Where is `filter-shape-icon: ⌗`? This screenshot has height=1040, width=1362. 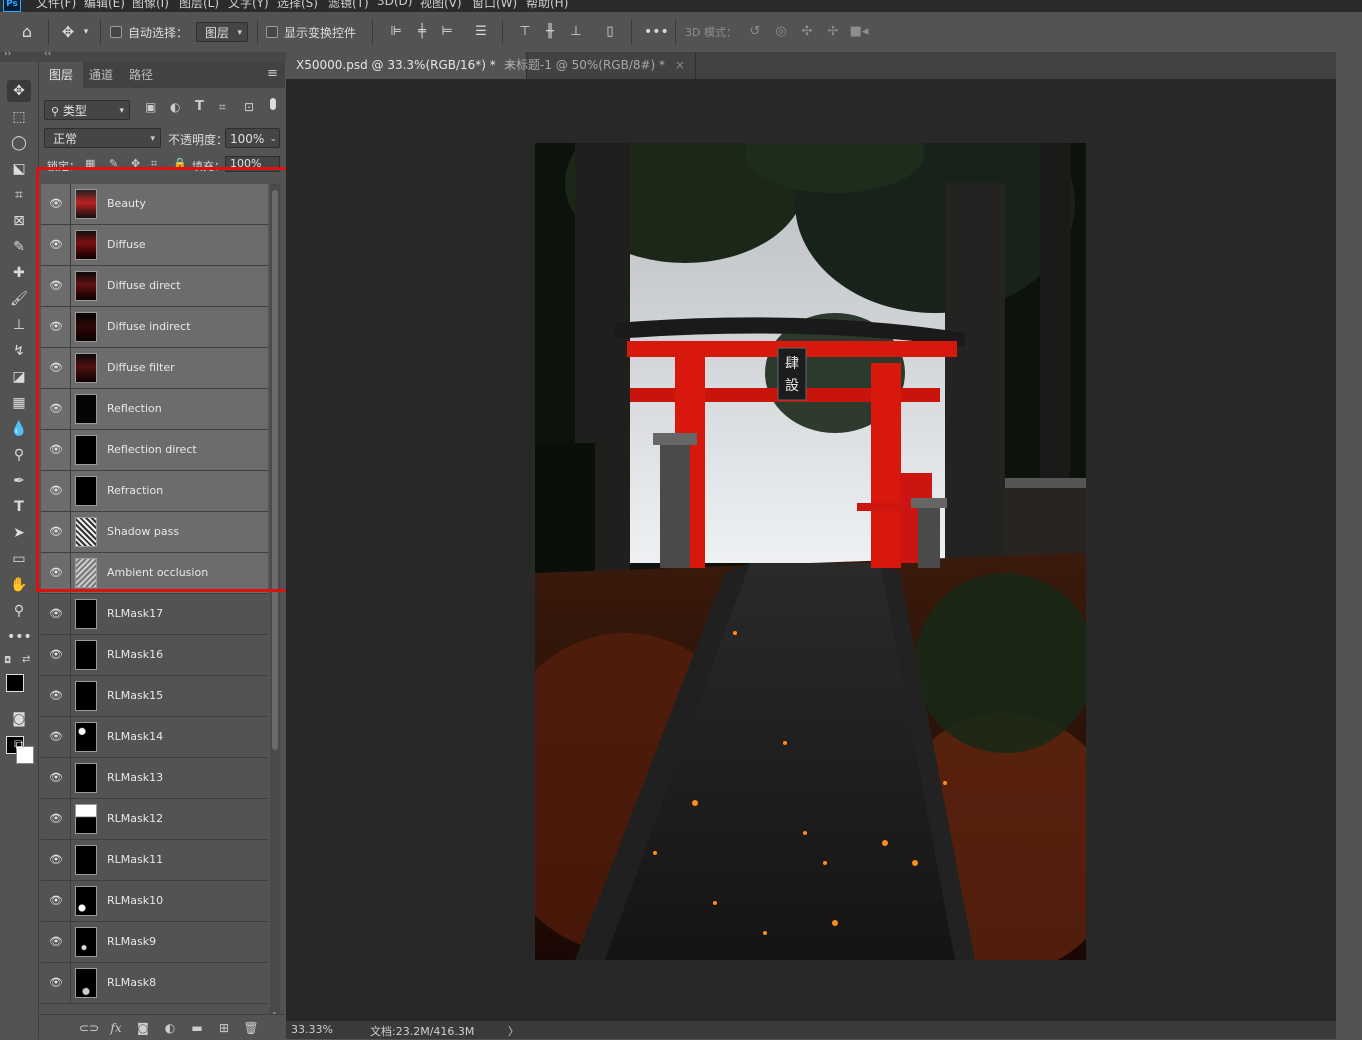 filter-shape-icon: ⌗ is located at coordinates (222, 107).